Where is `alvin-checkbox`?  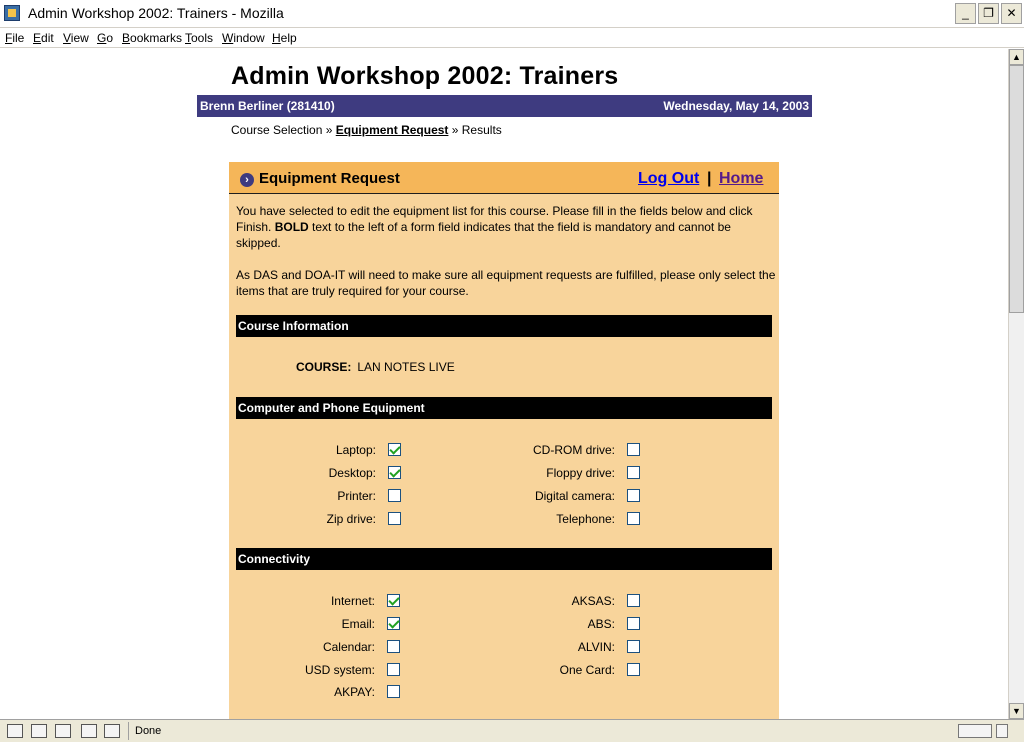 alvin-checkbox is located at coordinates (633, 646).